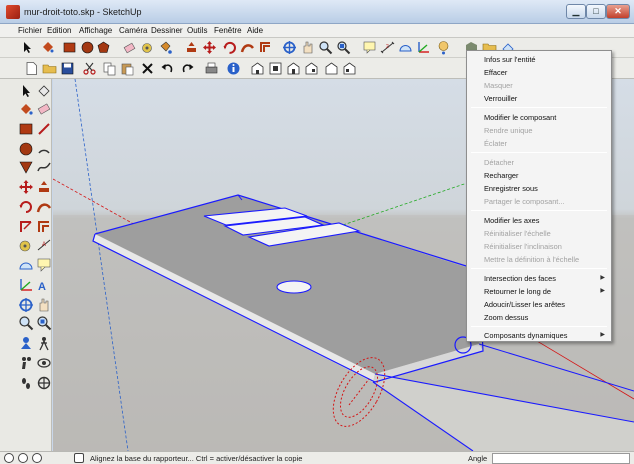  What do you see at coordinates (147, 47) in the screenshot?
I see `tape-measure-icon` at bounding box center [147, 47].